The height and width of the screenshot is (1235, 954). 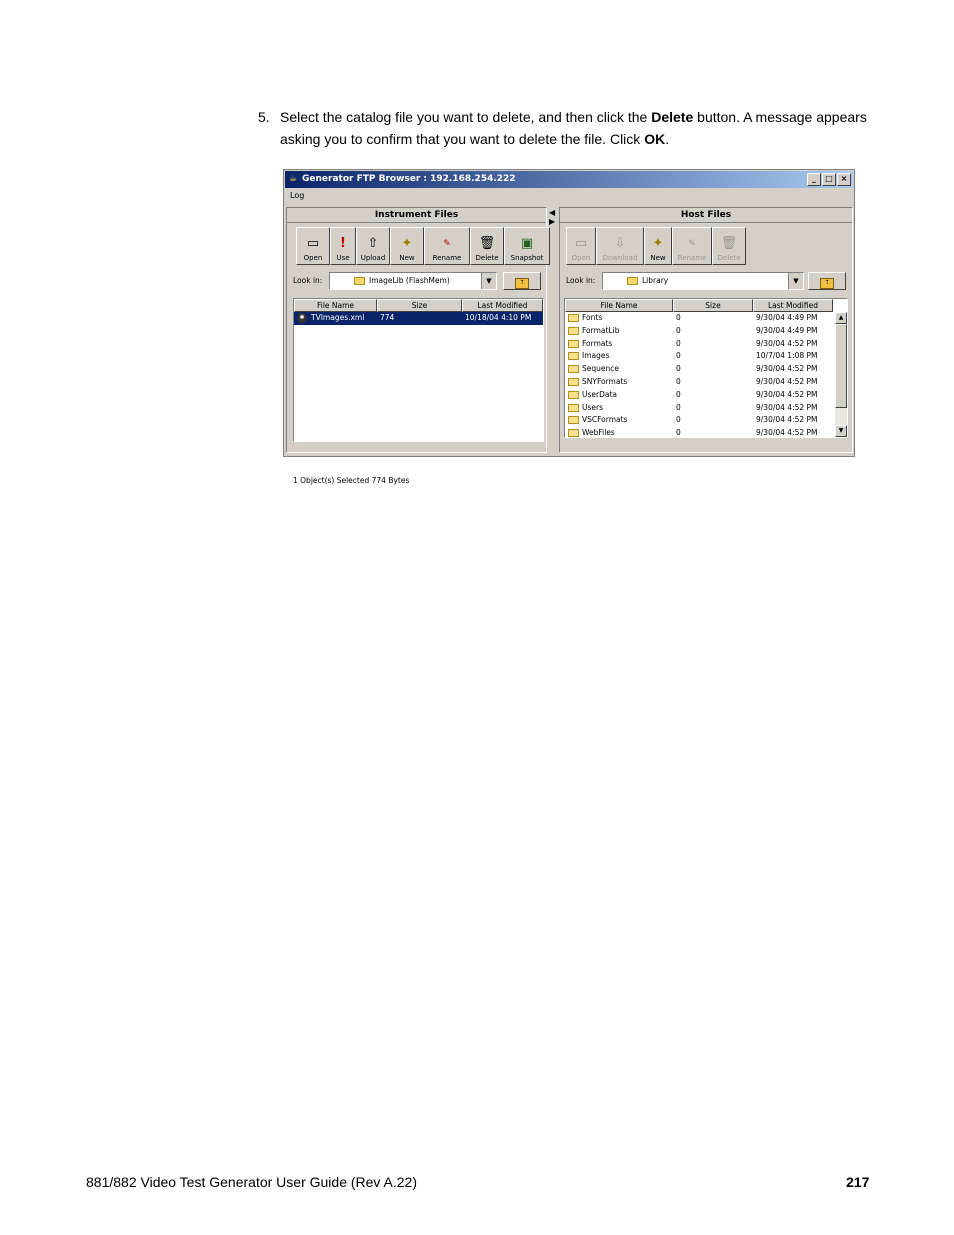 What do you see at coordinates (655, 139) in the screenshot?
I see `ok-keyword: OK` at bounding box center [655, 139].